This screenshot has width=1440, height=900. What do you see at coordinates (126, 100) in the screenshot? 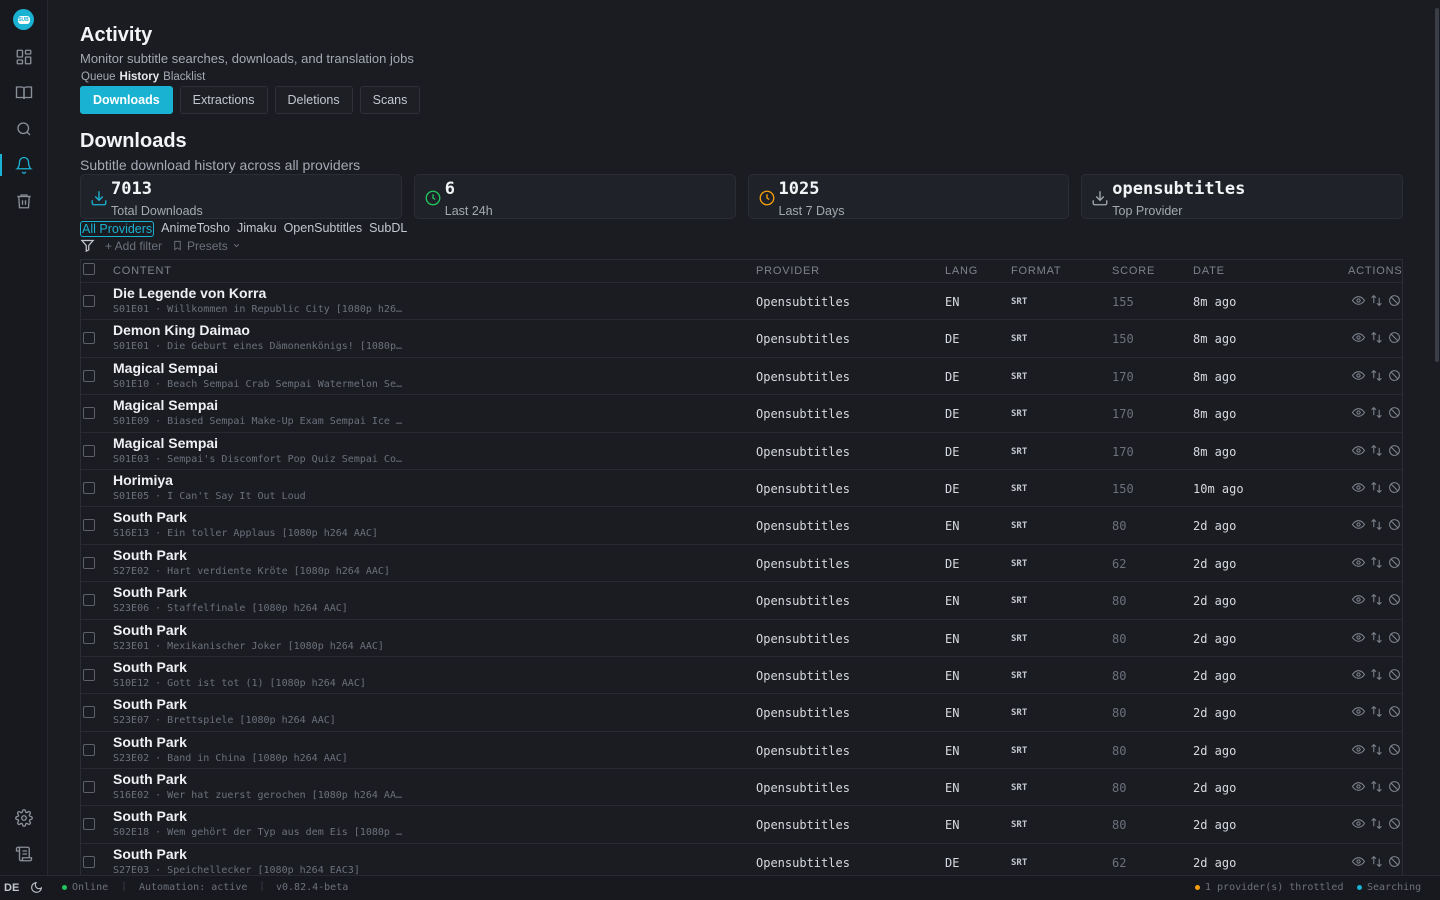
I see `tab-downloads: Downloads` at bounding box center [126, 100].